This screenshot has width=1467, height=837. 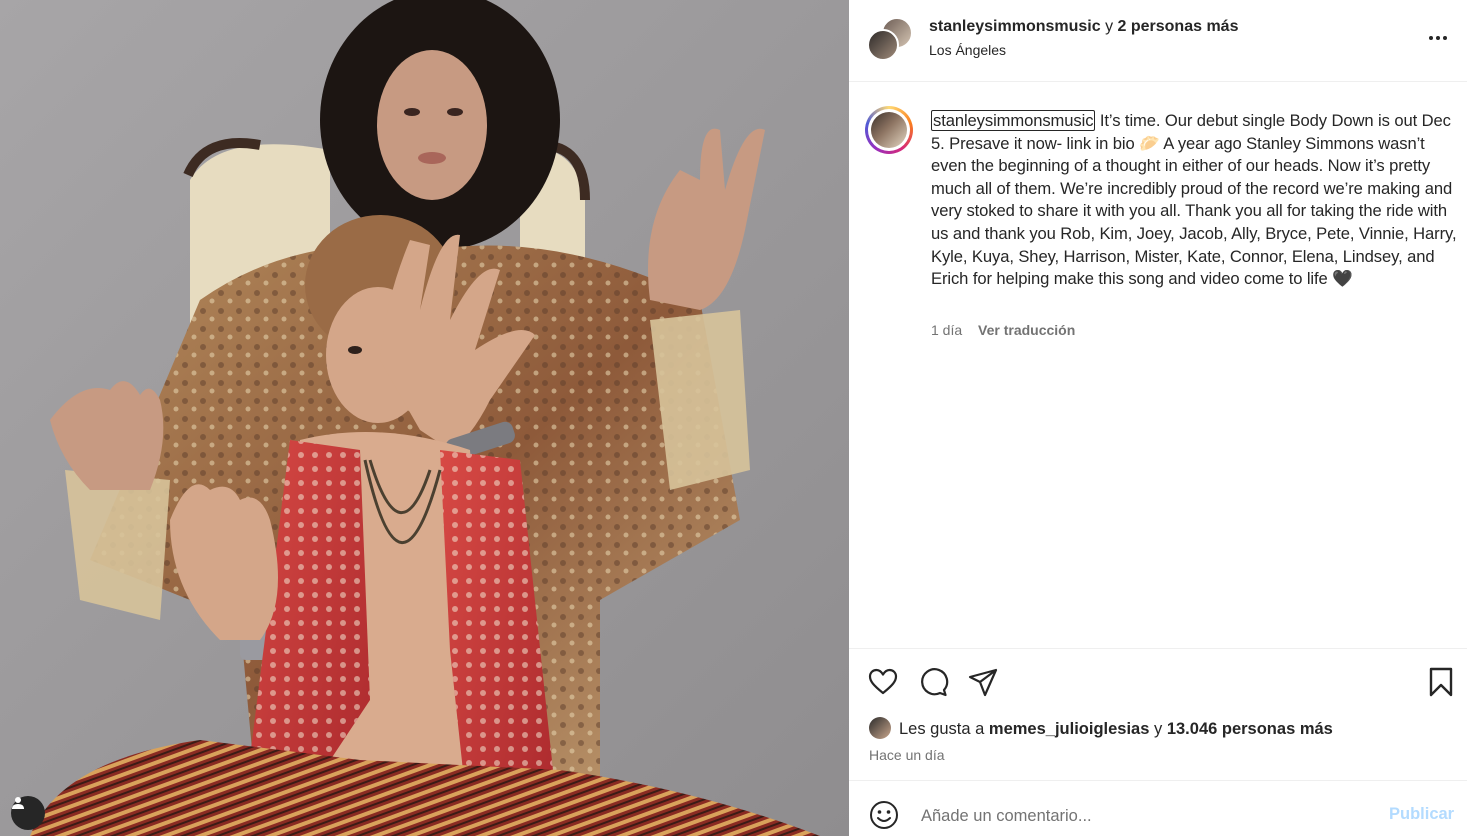 What do you see at coordinates (1158, 729) in the screenshot?
I see `likes-joiner: y` at bounding box center [1158, 729].